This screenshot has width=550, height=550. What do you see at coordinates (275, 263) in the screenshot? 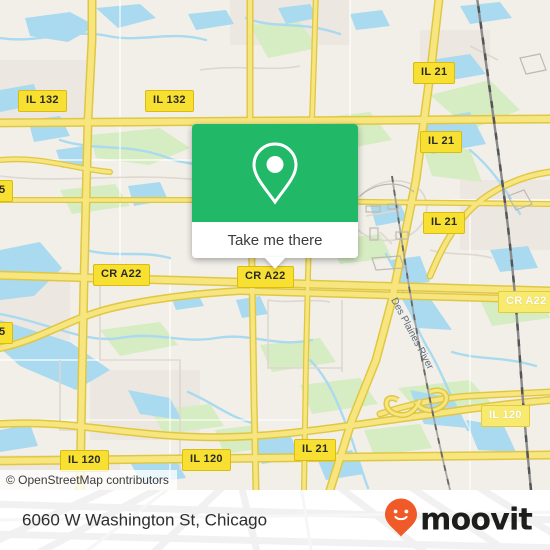
I see `callout-pointer-arrow` at bounding box center [275, 263].